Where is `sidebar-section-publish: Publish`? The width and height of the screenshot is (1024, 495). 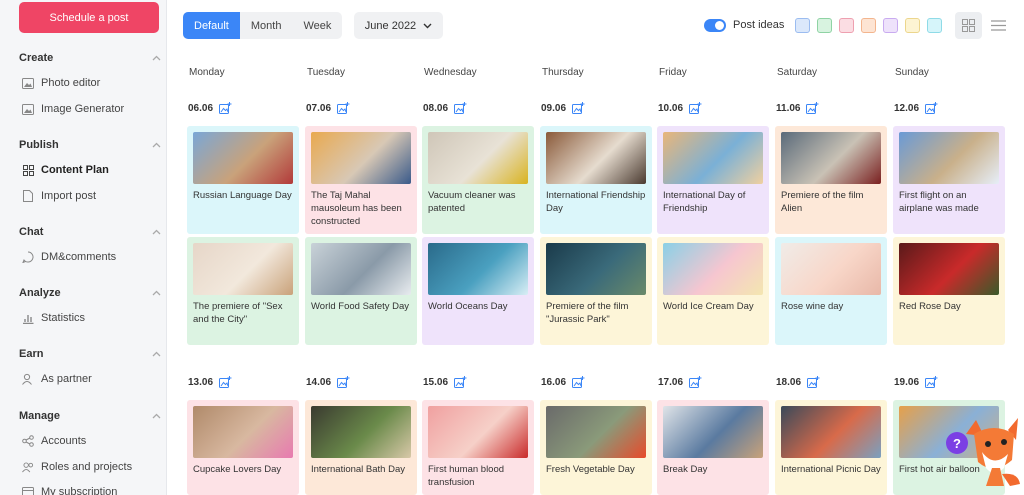 sidebar-section-publish: Publish is located at coordinates (90, 145).